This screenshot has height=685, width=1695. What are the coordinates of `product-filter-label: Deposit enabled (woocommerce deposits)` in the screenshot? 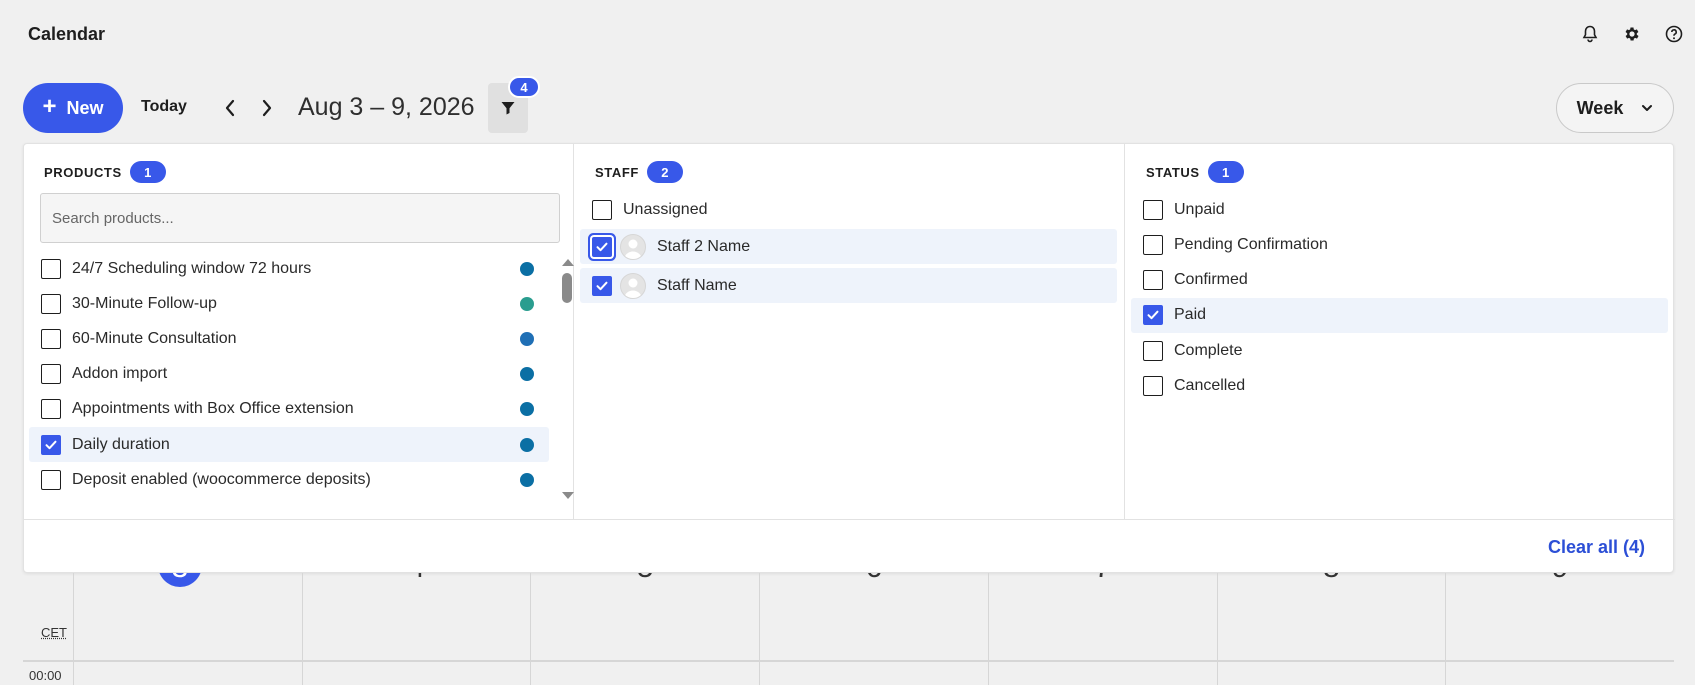 It's located at (221, 479).